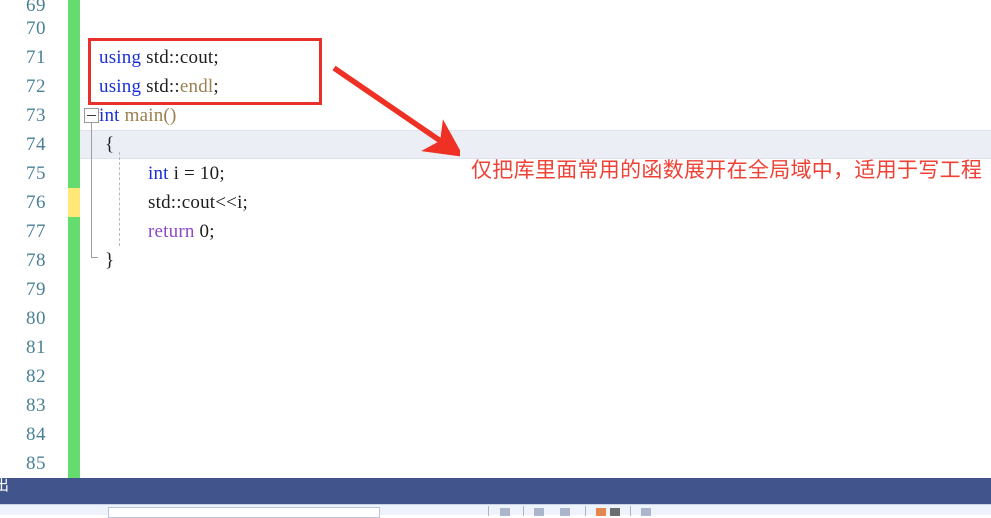 The height and width of the screenshot is (518, 991). Describe the element at coordinates (495, 511) in the screenshot. I see `bottom-tool-panel` at that location.